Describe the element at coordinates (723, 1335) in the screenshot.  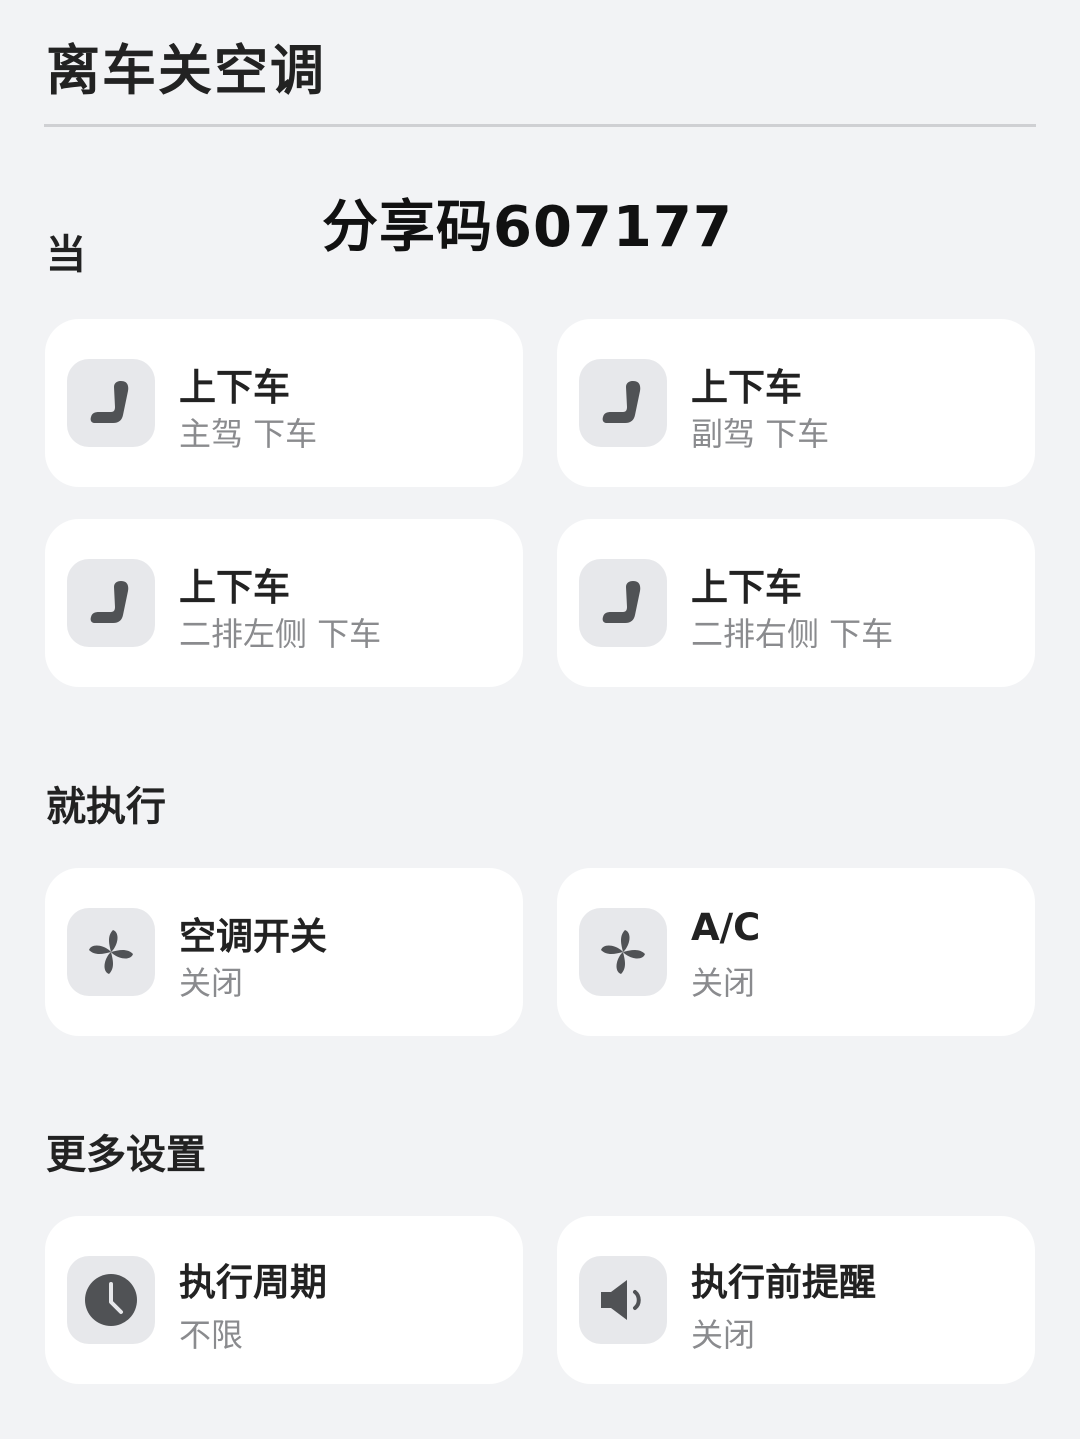
I see `setting-subtitle: 关闭` at that location.